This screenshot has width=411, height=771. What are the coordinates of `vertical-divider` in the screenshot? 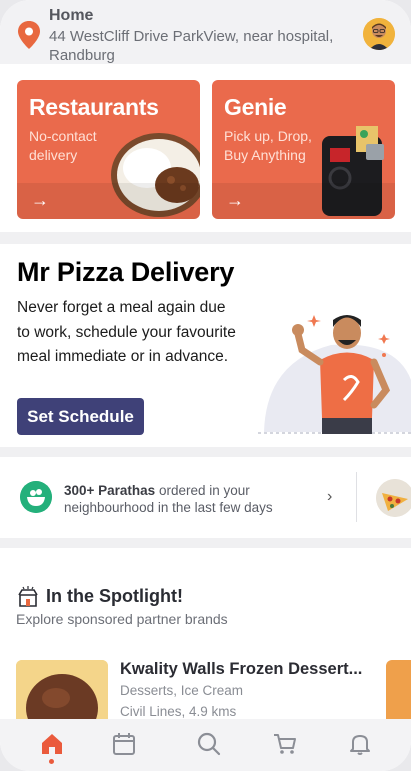 It's located at (356, 497).